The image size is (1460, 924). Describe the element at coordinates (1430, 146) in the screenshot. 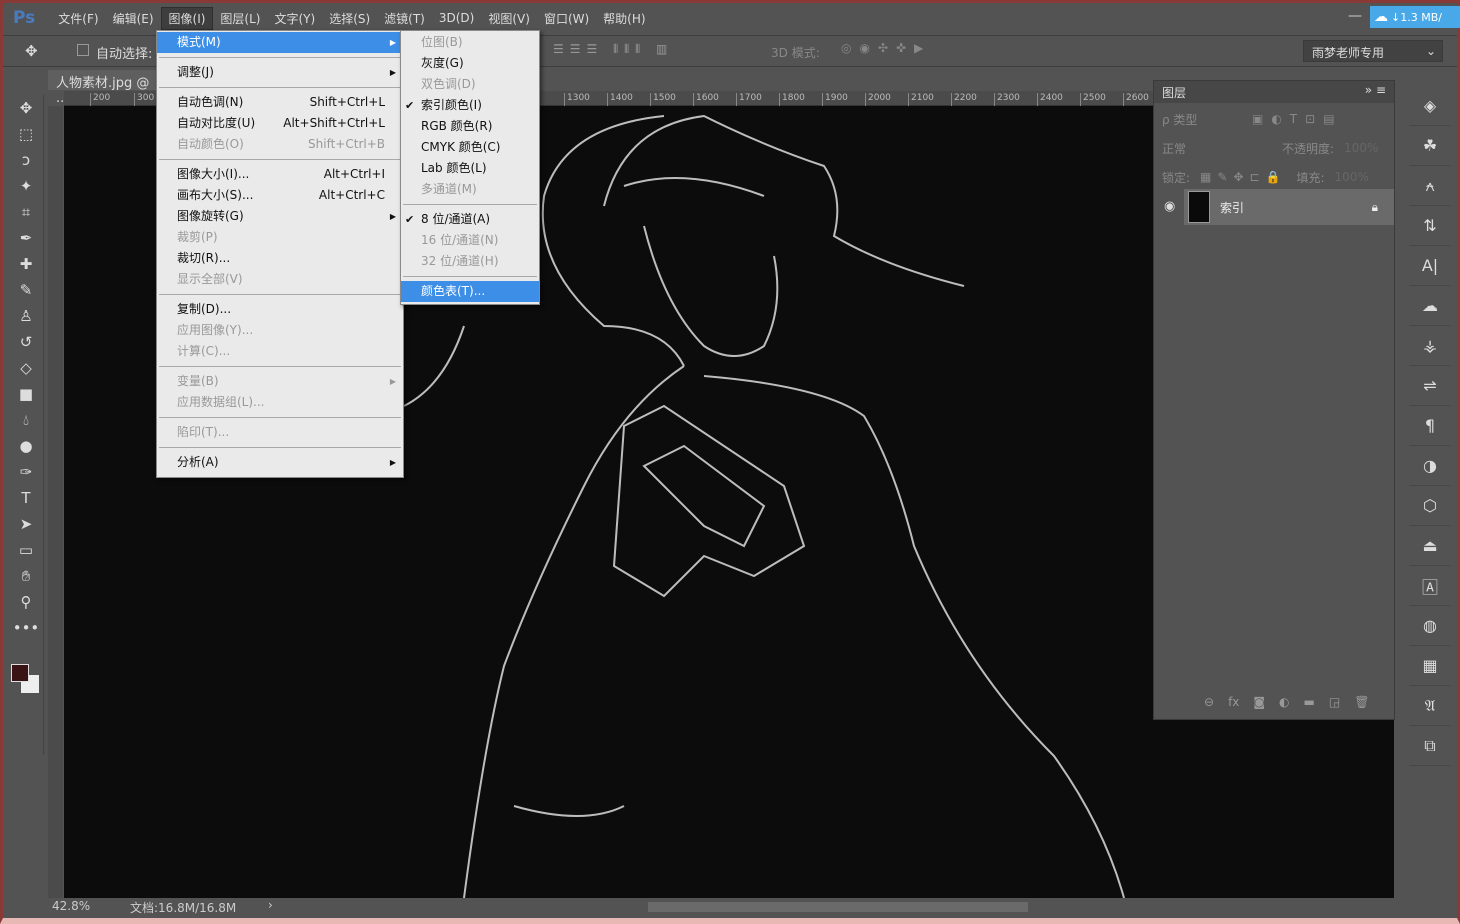

I see `channels-panel-icon: ☘` at that location.